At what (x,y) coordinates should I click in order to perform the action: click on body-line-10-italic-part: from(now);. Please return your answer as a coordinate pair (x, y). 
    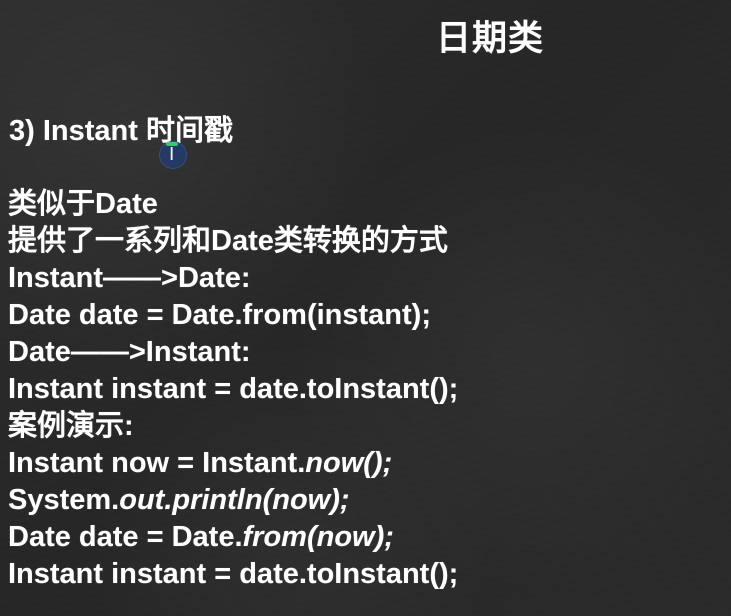
    Looking at the image, I should click on (318, 537).